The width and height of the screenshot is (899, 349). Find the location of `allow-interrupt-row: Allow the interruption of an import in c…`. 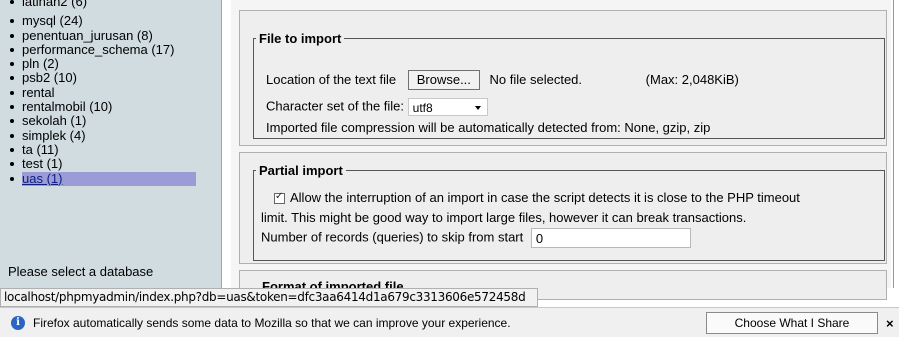

allow-interrupt-row: Allow the interruption of an import in c… is located at coordinates (537, 197).